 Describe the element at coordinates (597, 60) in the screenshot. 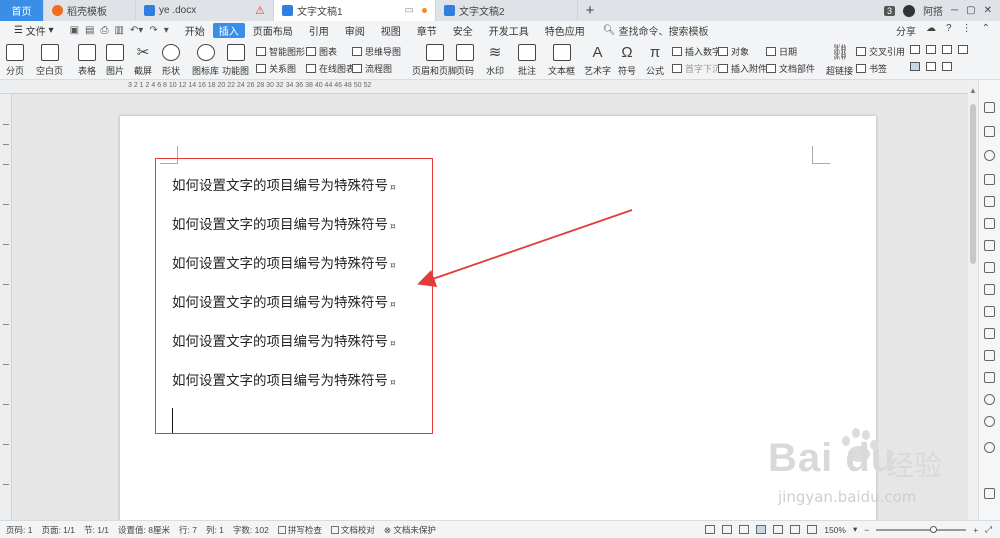

I see `wordart-button: A 艺术字` at that location.